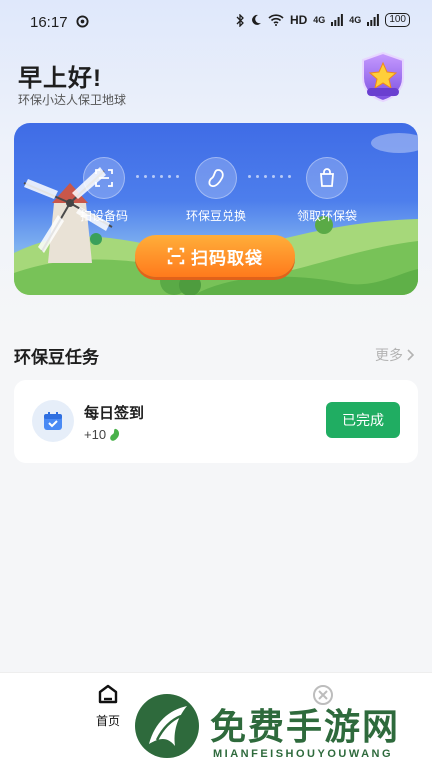  I want to click on task-icon-wrapper, so click(53, 421).